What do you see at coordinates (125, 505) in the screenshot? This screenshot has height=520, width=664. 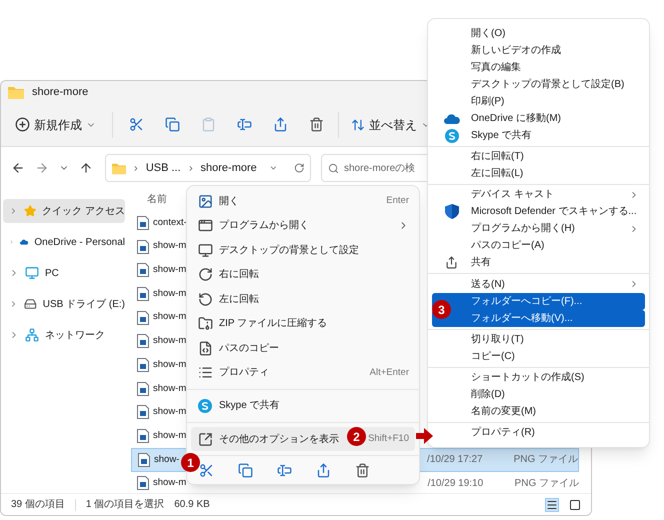 I see `selection-info: 1 個の項目を選択` at bounding box center [125, 505].